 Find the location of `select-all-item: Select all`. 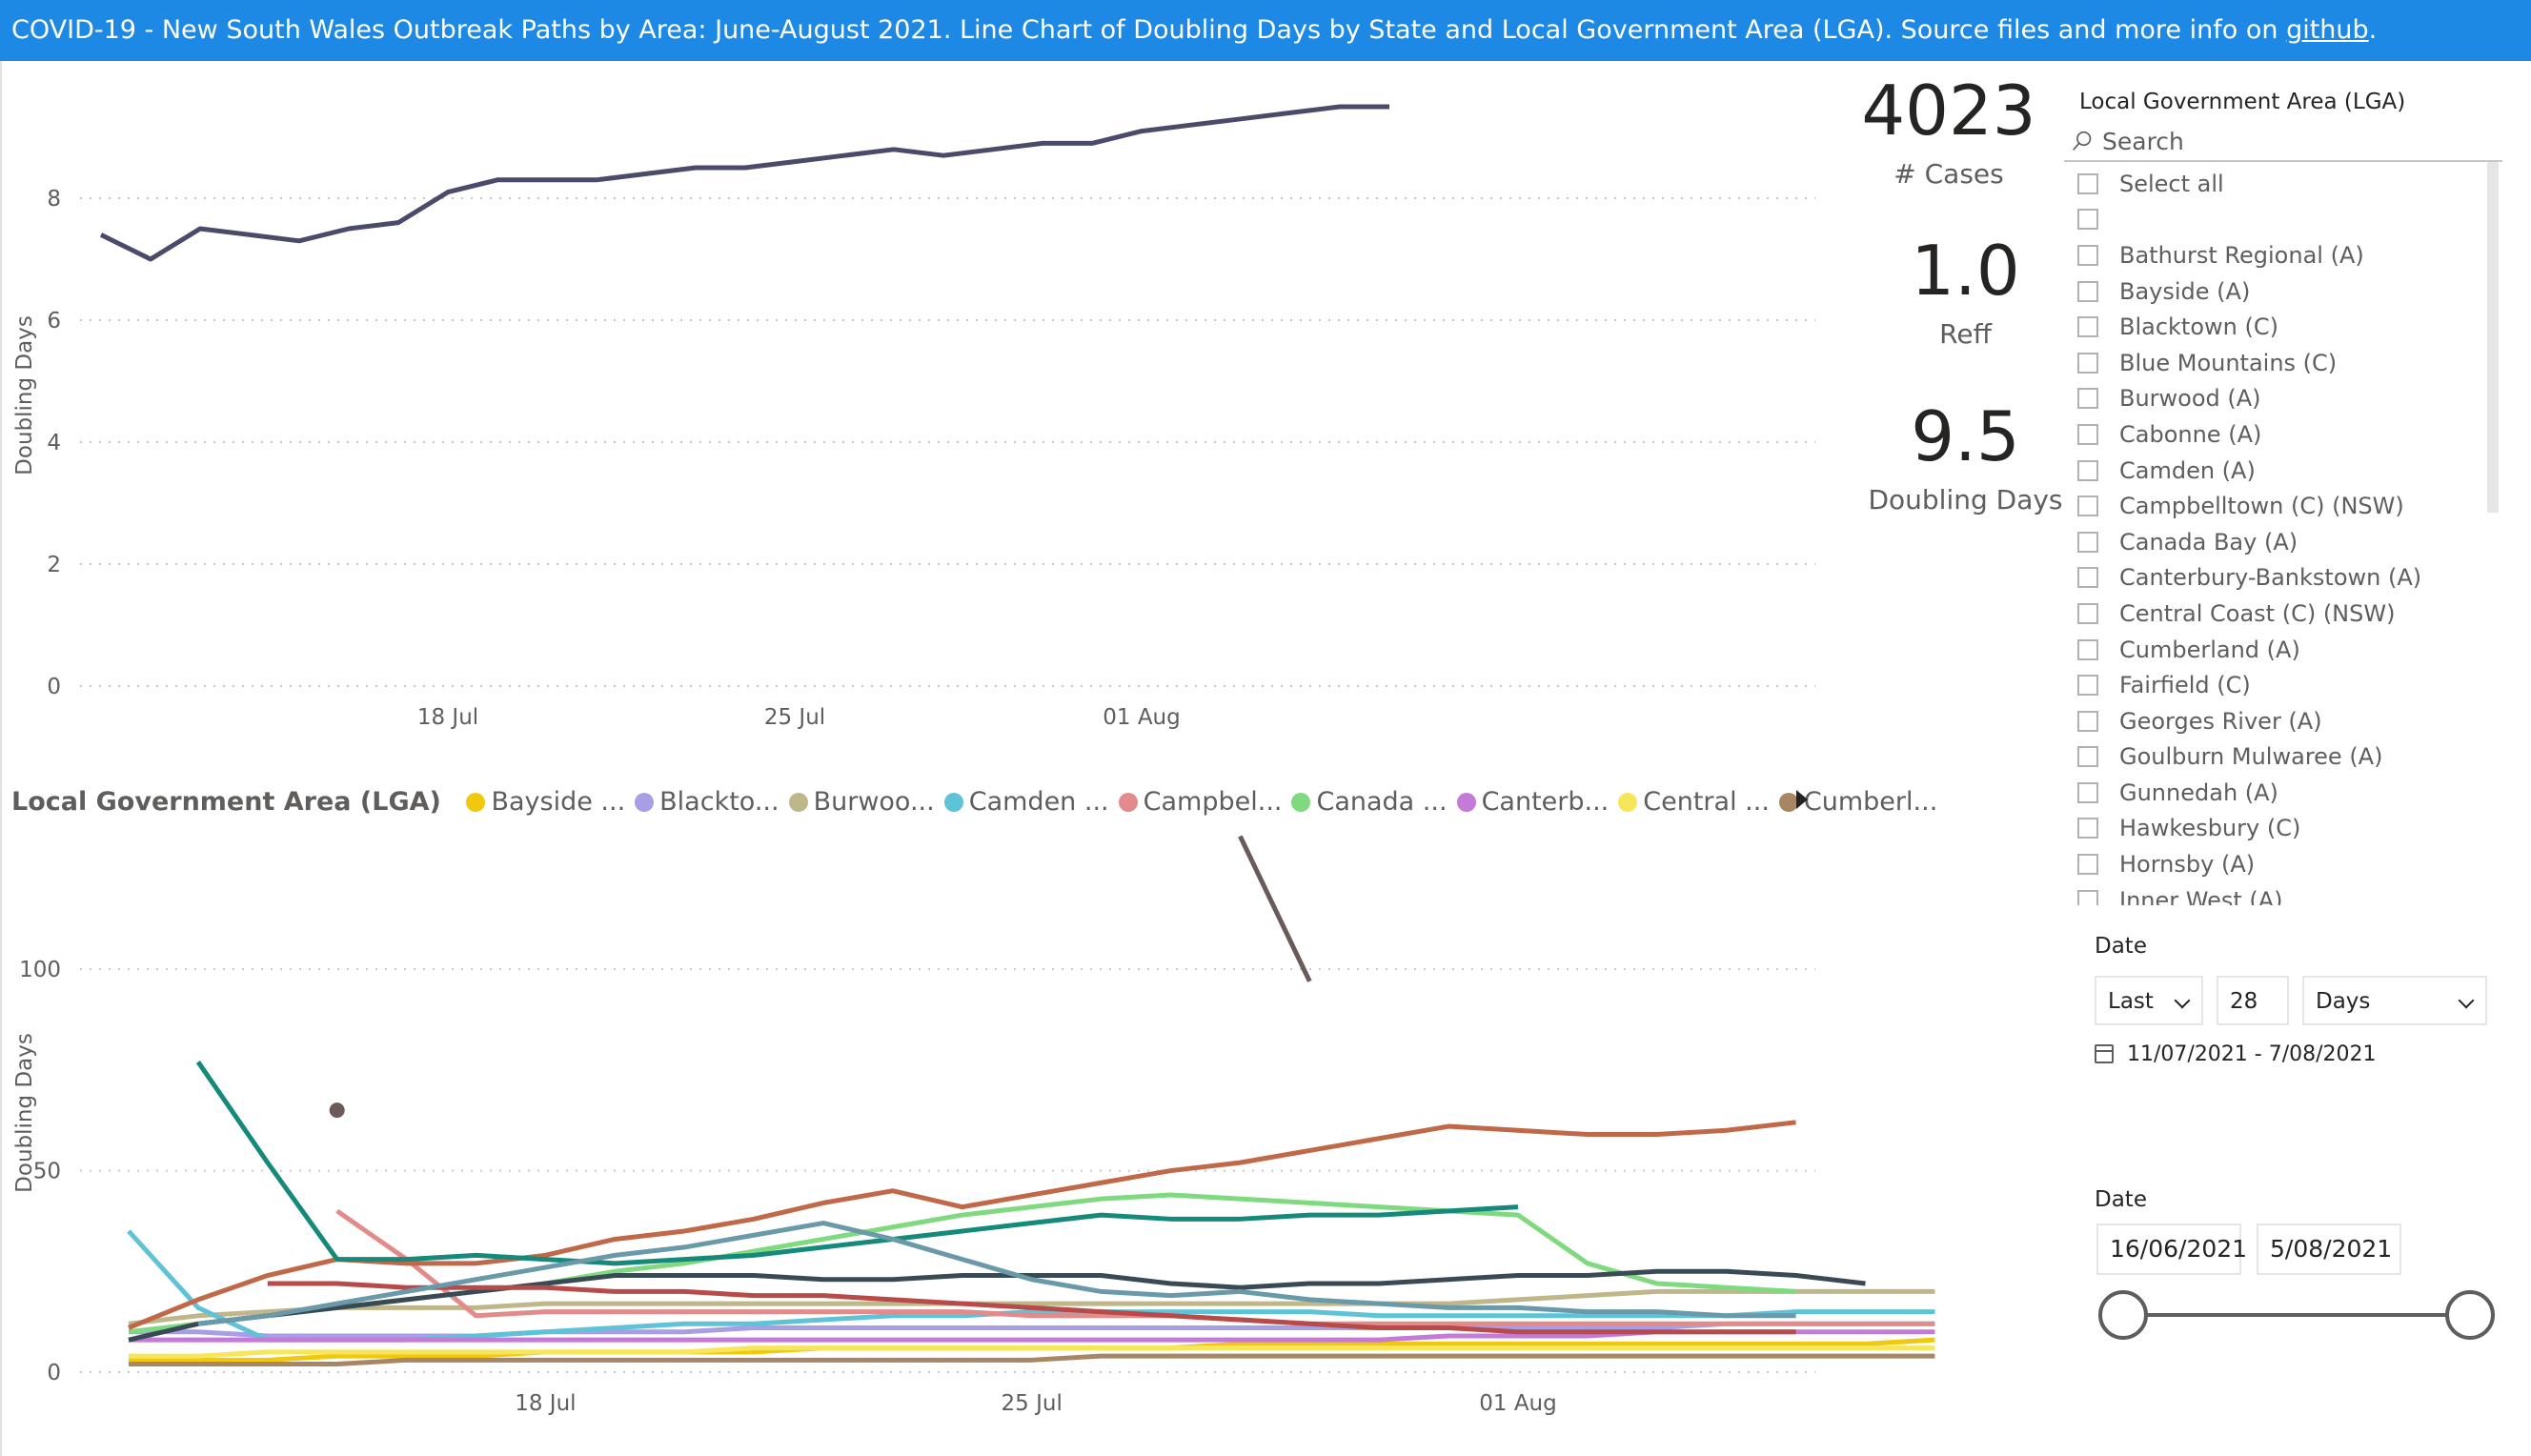

select-all-item: Select all is located at coordinates (2287, 184).